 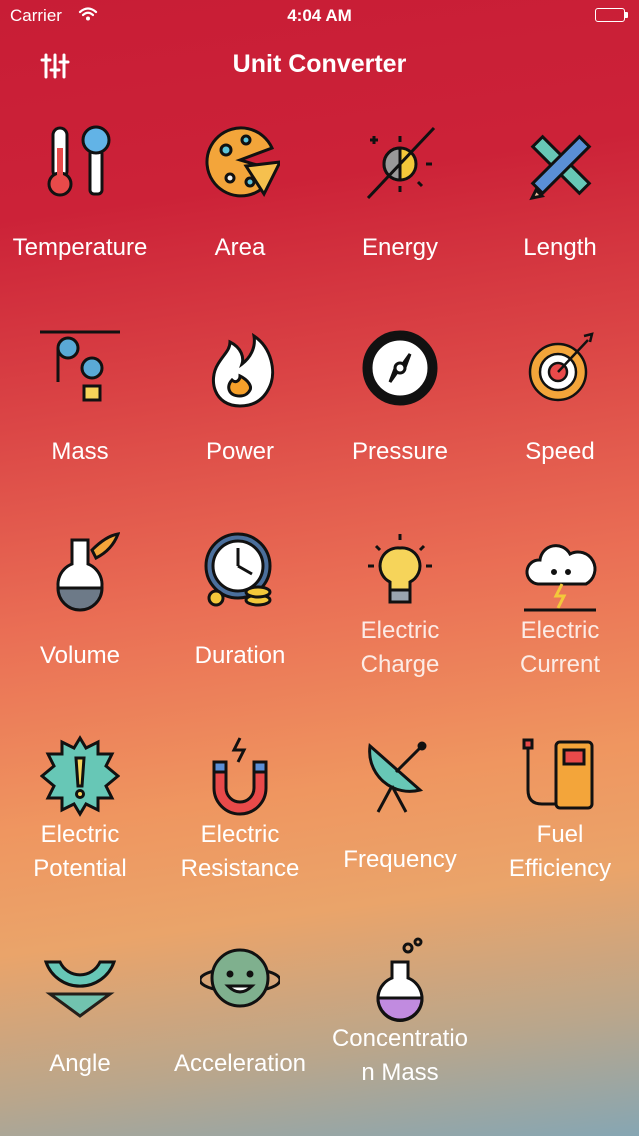 I want to click on category-label: Volume, so click(x=80, y=655).